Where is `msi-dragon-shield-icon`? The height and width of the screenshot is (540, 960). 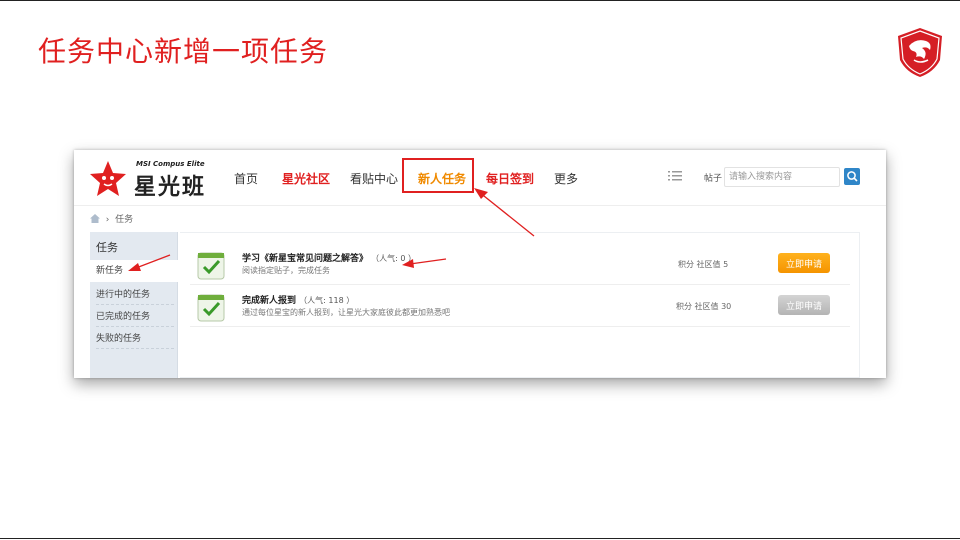 msi-dragon-shield-icon is located at coordinates (920, 52).